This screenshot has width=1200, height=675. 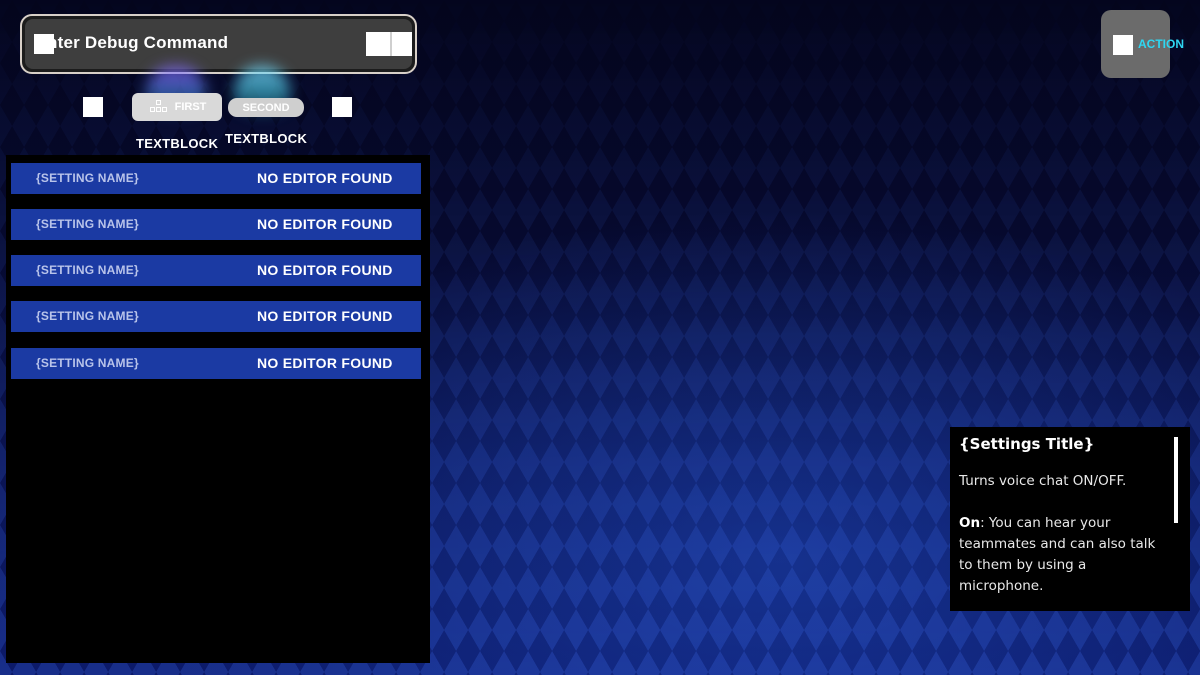 I want to click on description-on-label: On, so click(x=970, y=523).